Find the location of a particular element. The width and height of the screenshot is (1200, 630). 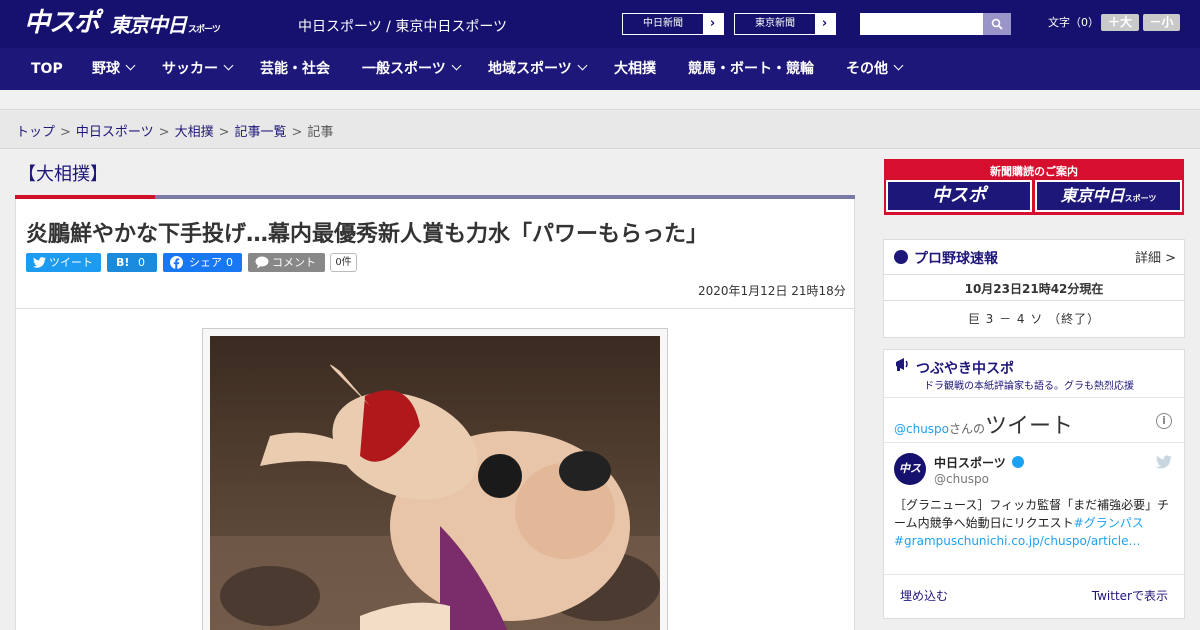

nav-item-entertainment: 芸能・社会 is located at coordinates (295, 69).